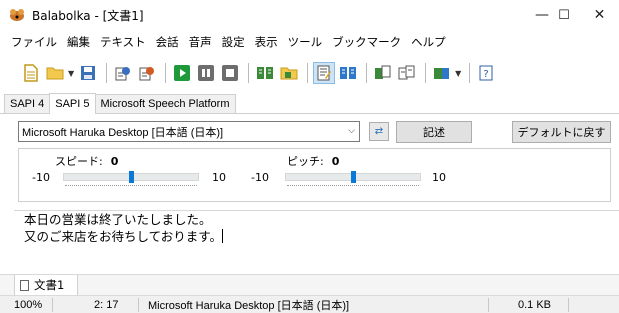 Image resolution: width=619 pixels, height=313 pixels. I want to click on speed-value: 0, so click(114, 161).